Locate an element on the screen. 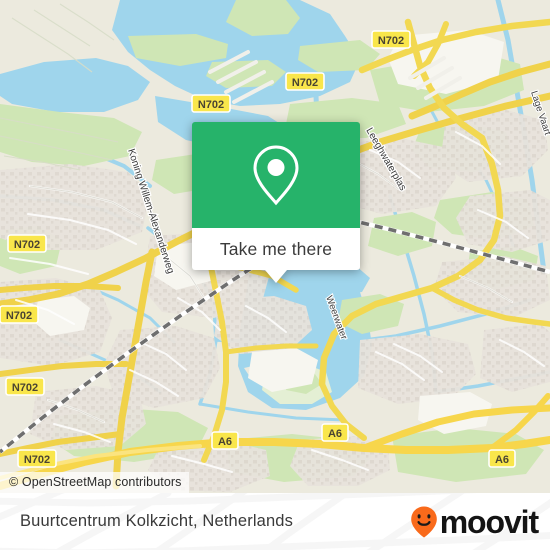  map-pin-icon is located at coordinates (276, 175).